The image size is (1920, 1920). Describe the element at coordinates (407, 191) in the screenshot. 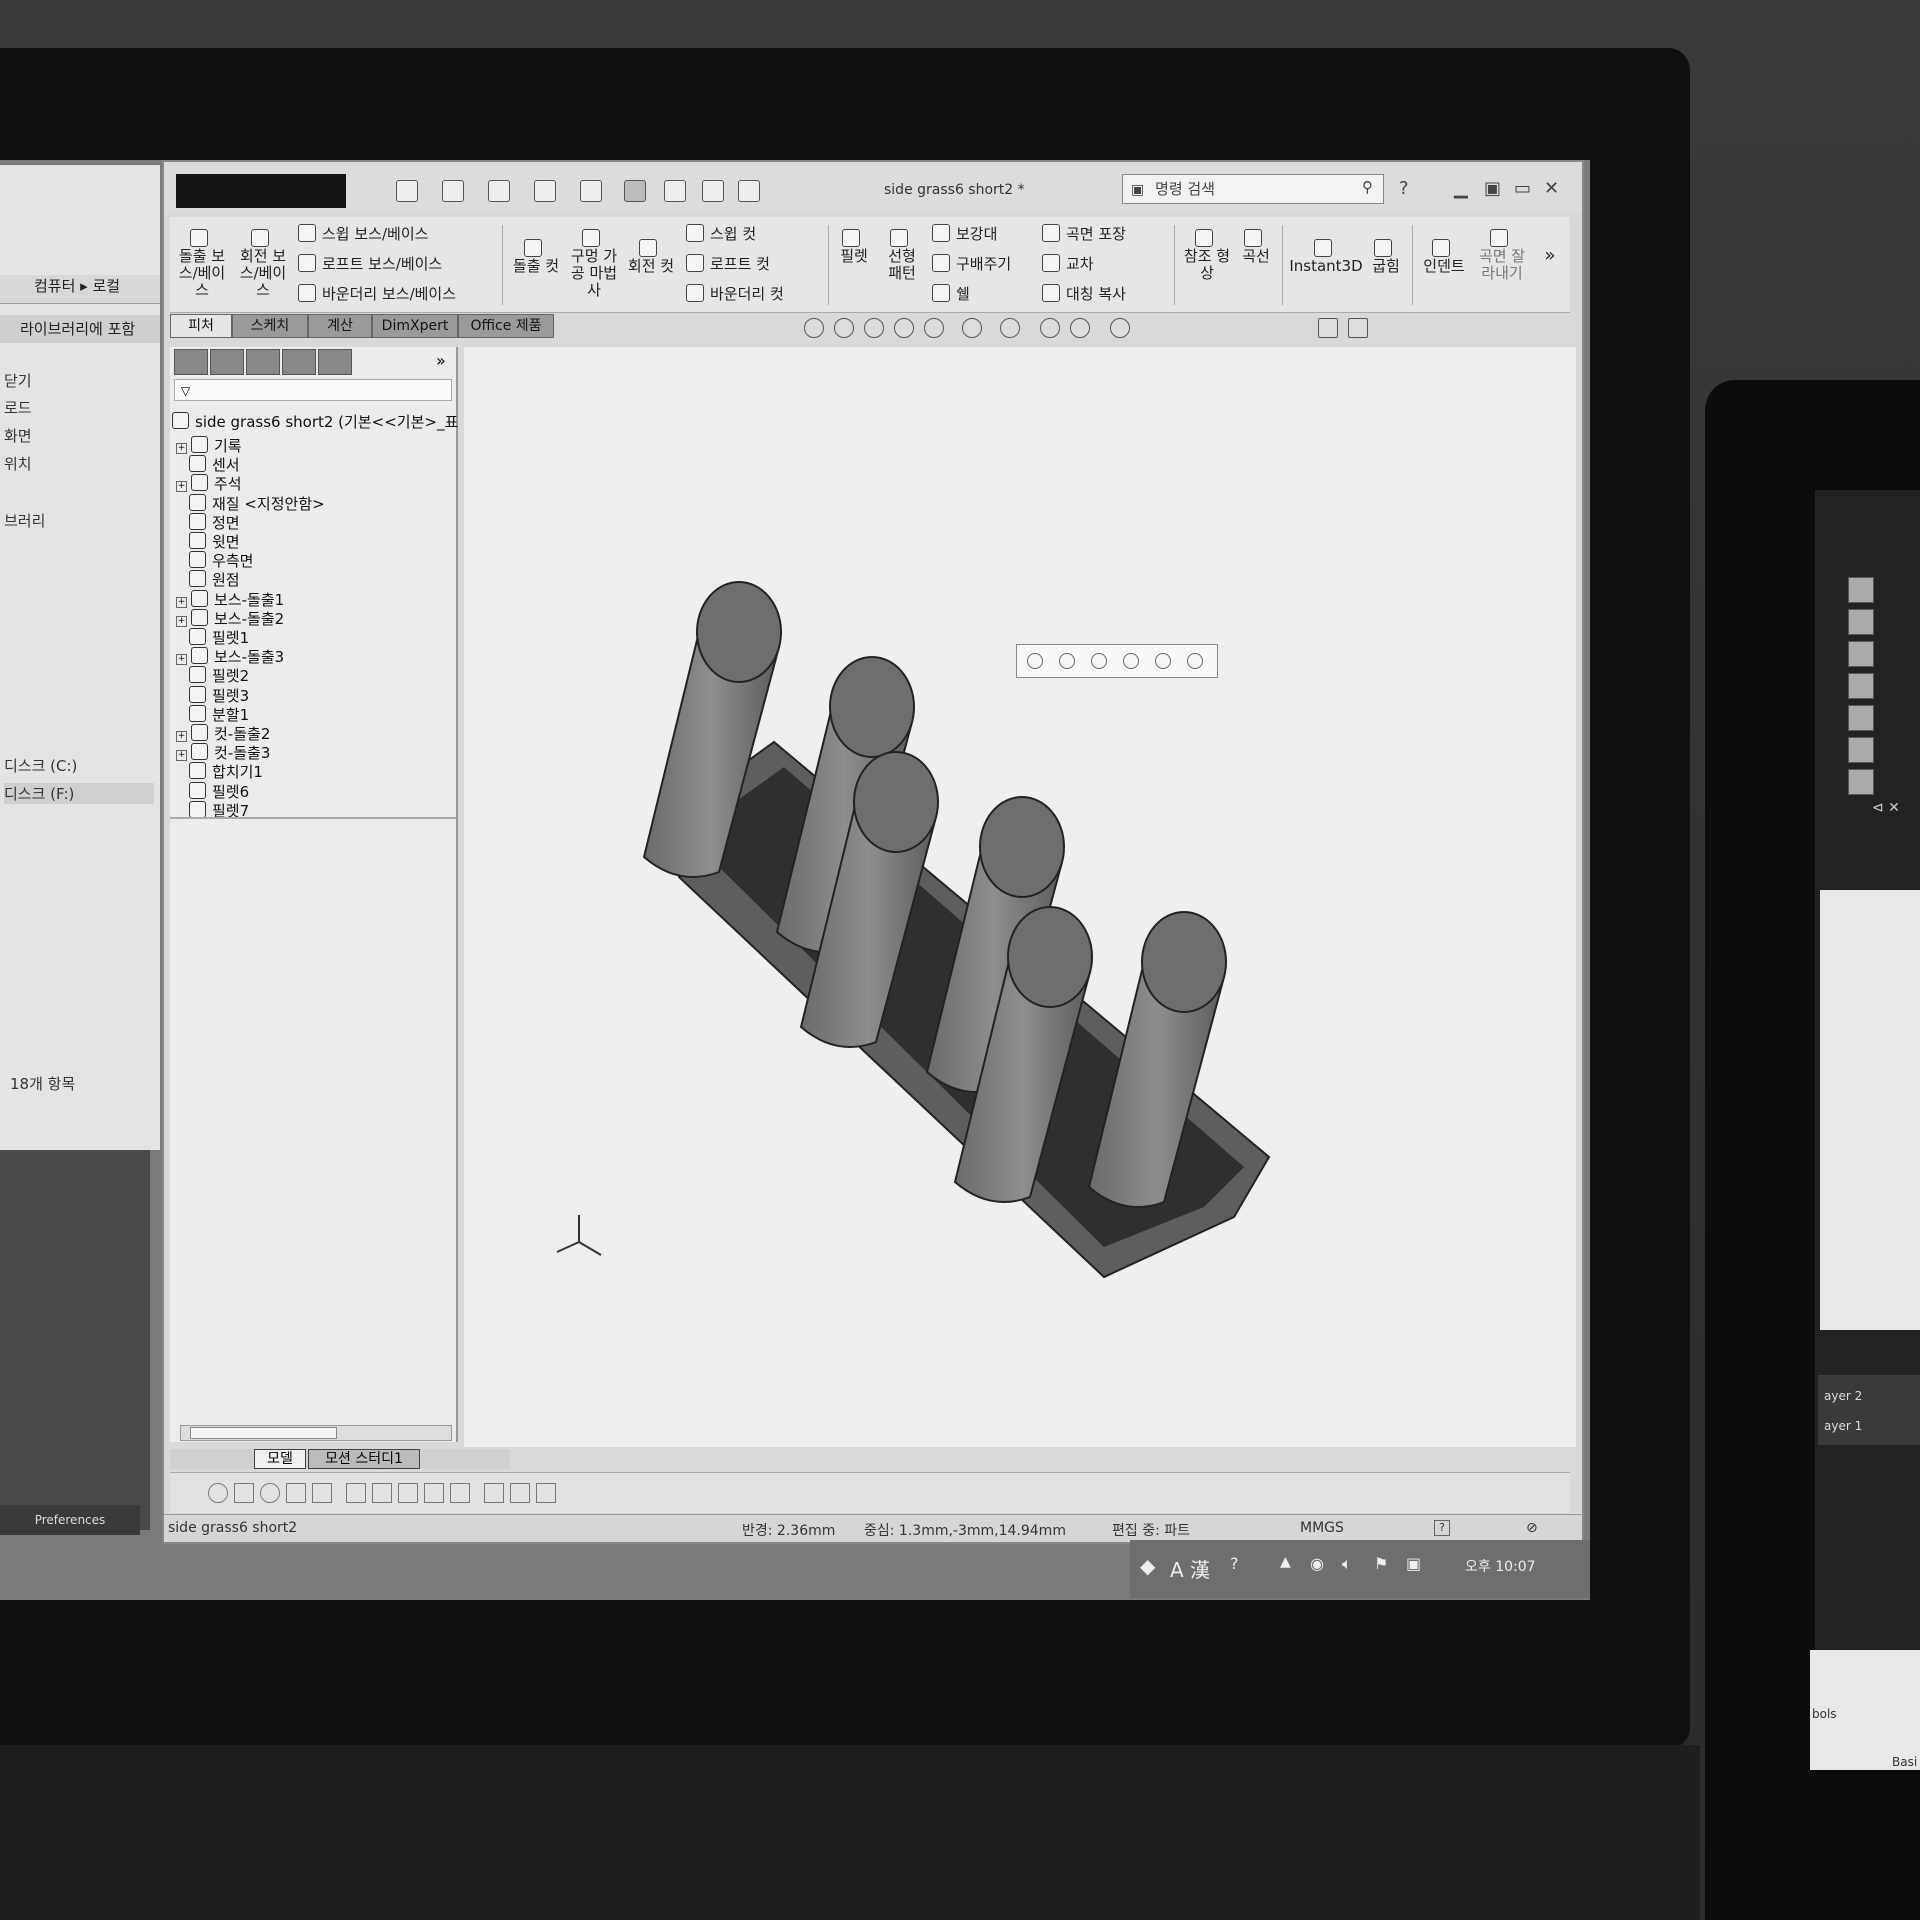

I see `new-file-icon` at that location.